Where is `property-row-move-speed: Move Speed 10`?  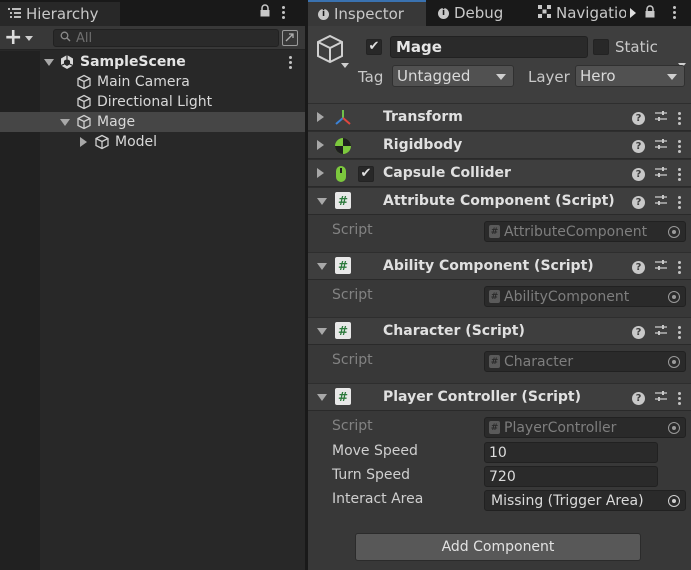 property-row-move-speed: Move Speed 10 is located at coordinates (499, 452).